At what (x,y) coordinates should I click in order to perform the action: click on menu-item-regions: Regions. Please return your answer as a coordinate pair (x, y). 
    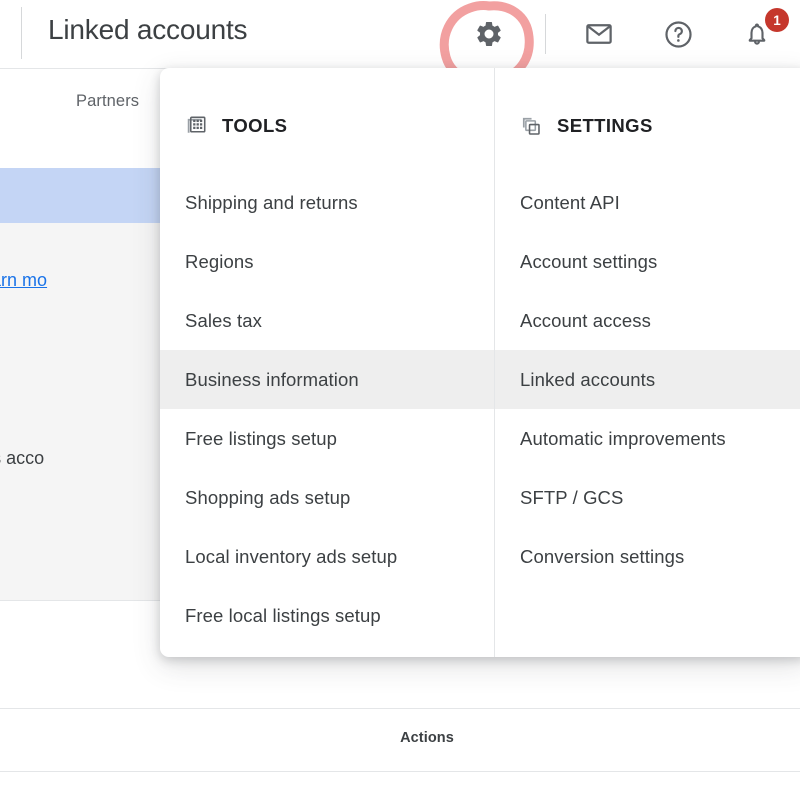
    Looking at the image, I should click on (327, 261).